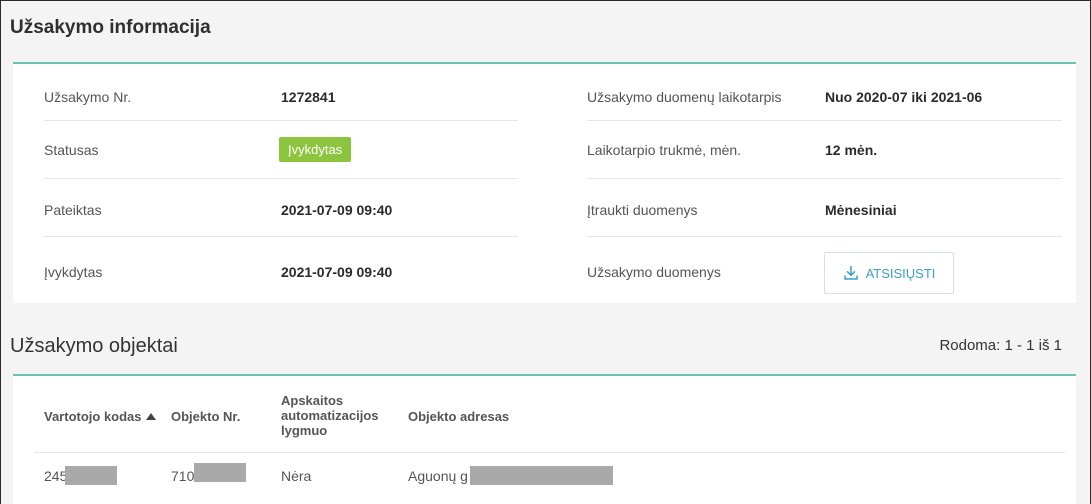  I want to click on object-number-cell: 710, so click(183, 476).